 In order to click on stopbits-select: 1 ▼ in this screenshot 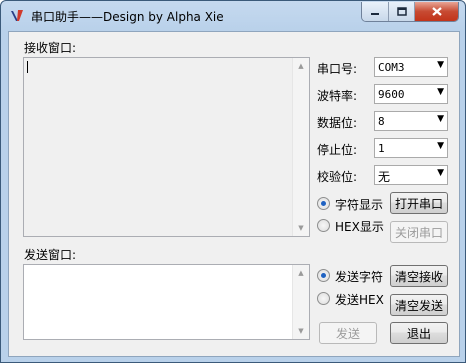, I will do `click(411, 148)`.